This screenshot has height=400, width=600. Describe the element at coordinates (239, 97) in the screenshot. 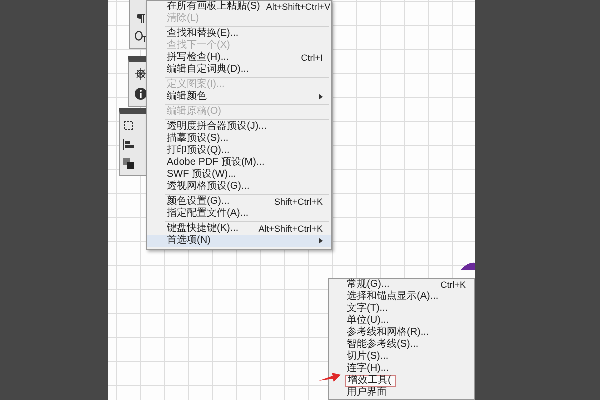

I see `menu-item: 编辑颜色` at that location.